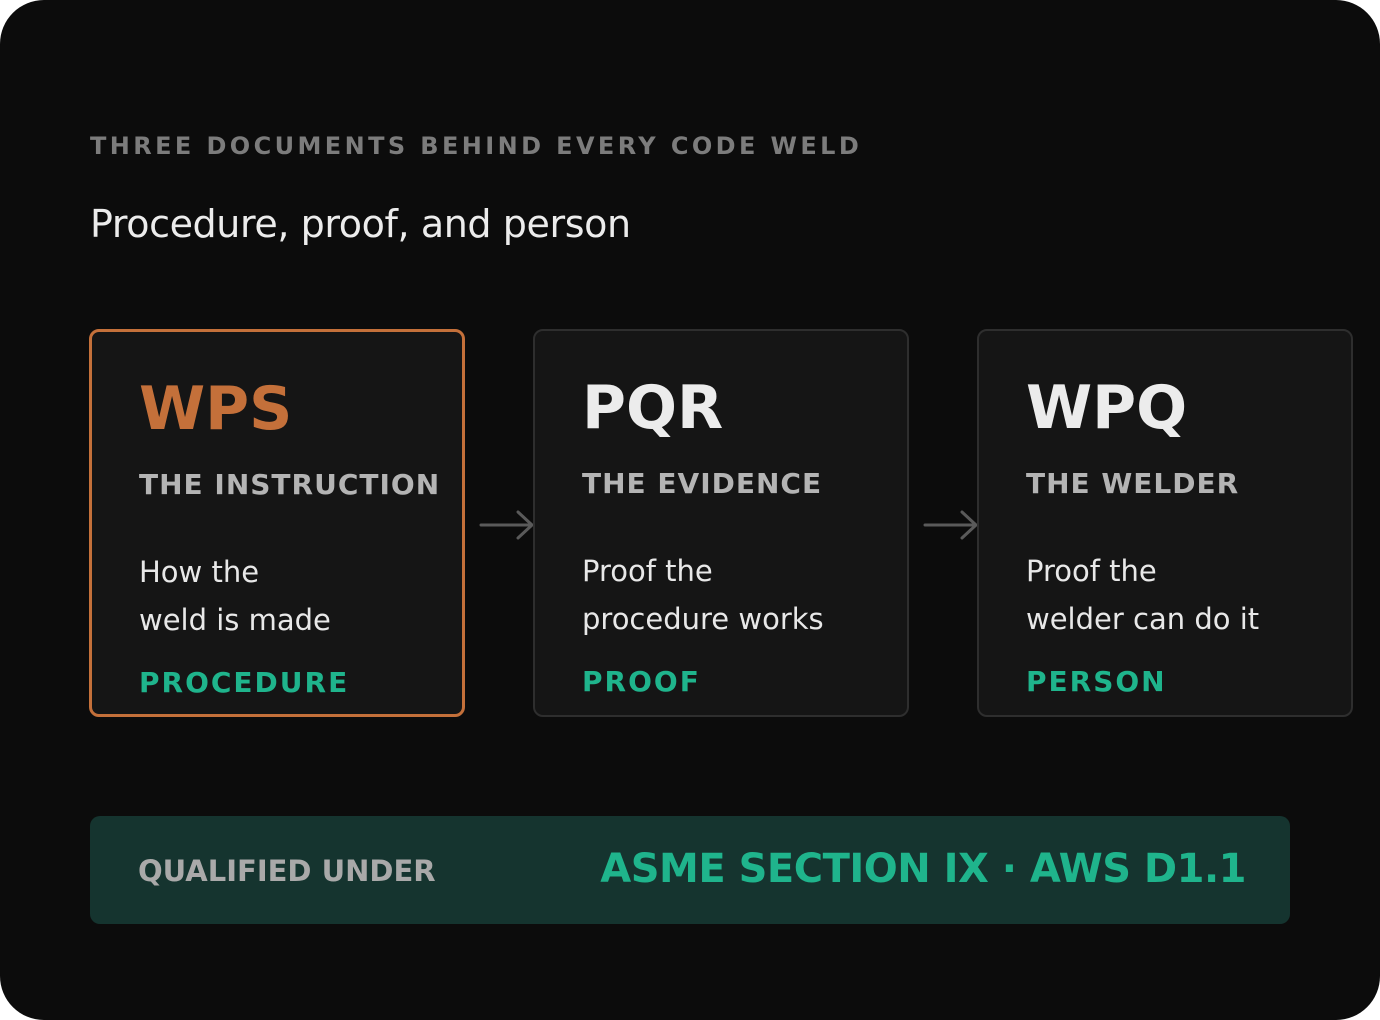 The width and height of the screenshot is (1380, 1020). Describe the element at coordinates (641, 681) in the screenshot. I see `card-tag: PROOF` at that location.